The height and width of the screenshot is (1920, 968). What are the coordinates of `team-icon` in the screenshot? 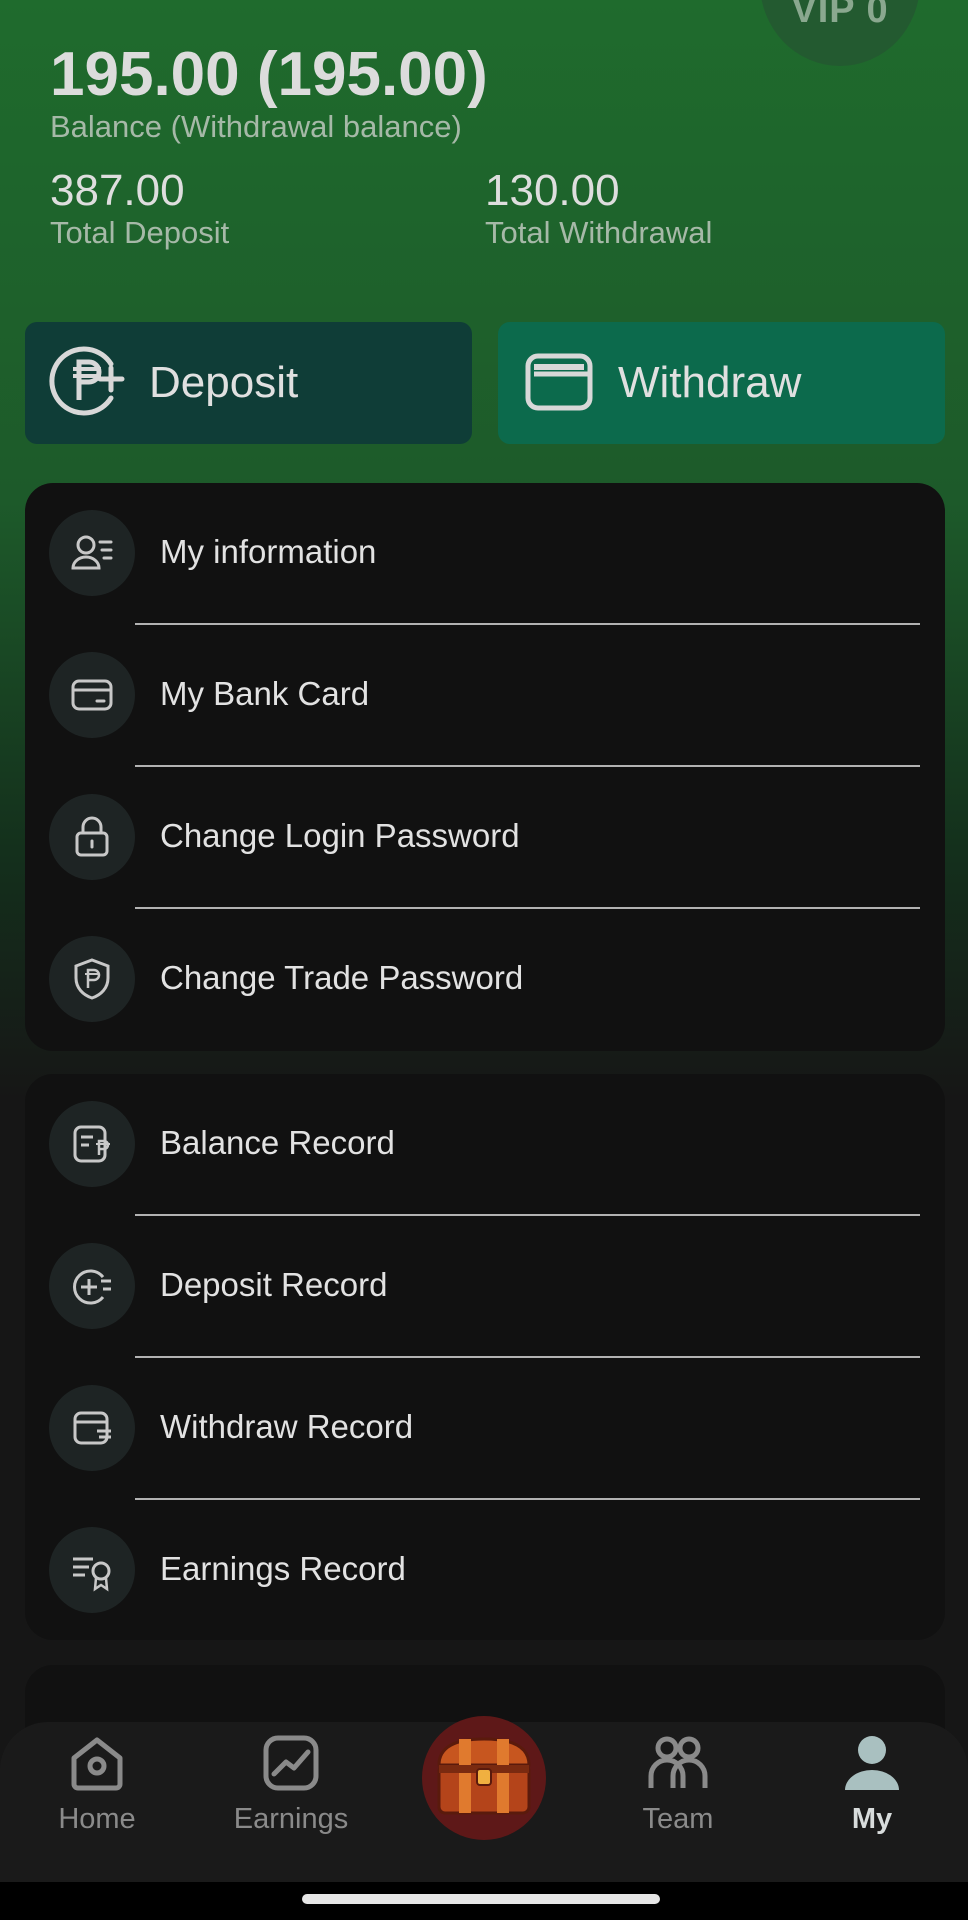 It's located at (678, 1767).